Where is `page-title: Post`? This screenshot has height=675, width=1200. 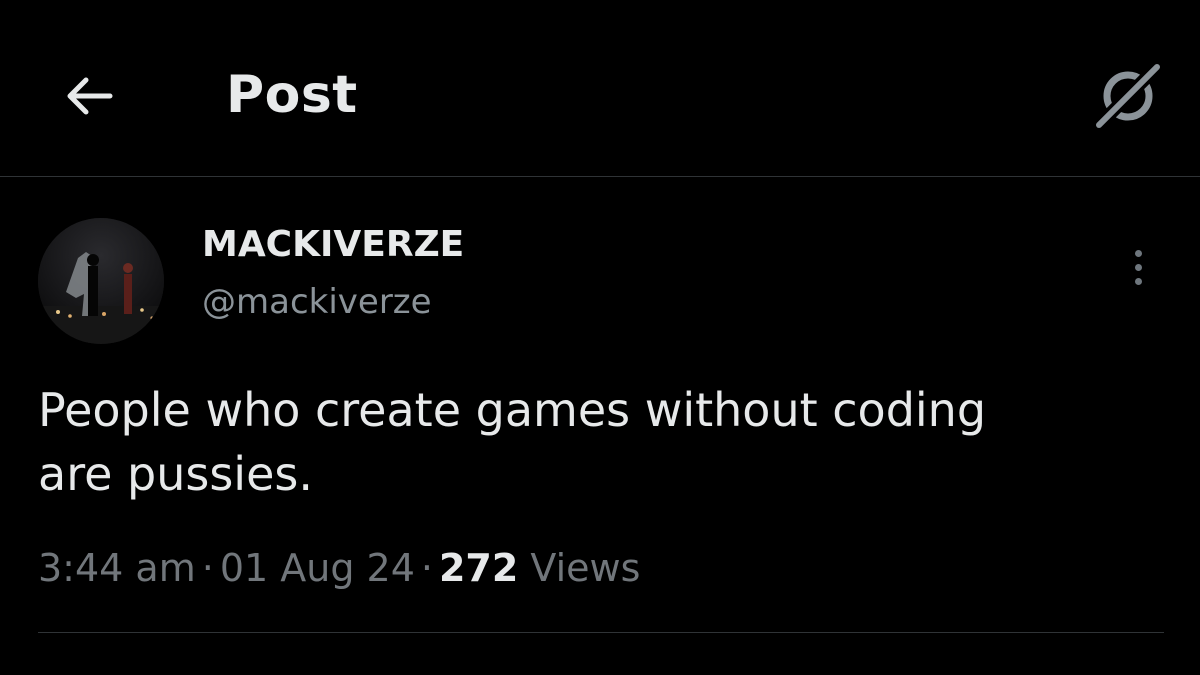 page-title: Post is located at coordinates (292, 95).